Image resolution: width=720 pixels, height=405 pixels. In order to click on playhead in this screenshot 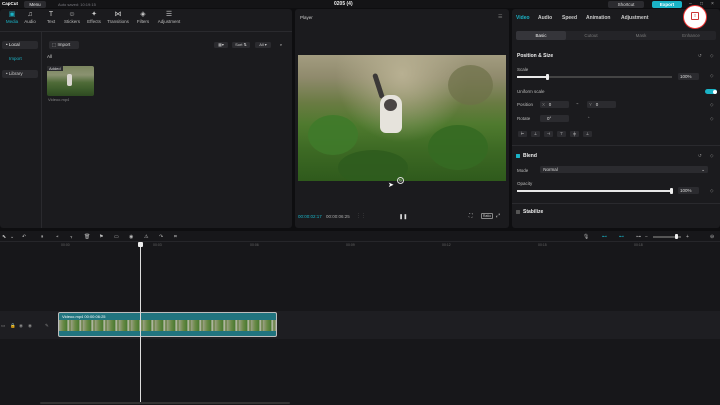, I will do `click(140, 322)`.